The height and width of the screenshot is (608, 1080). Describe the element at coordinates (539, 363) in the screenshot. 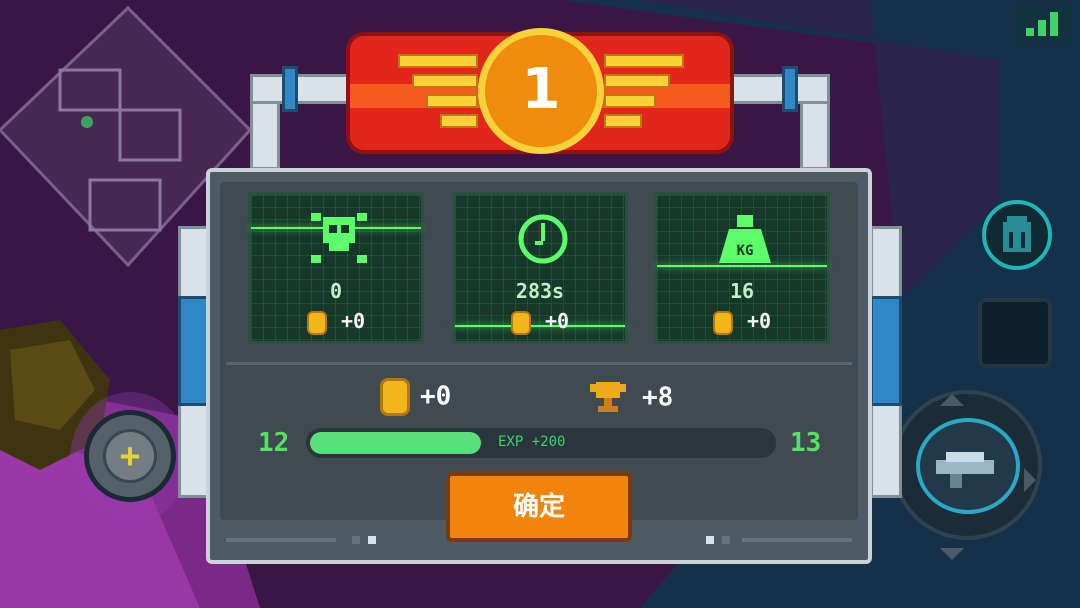

I see `divider` at that location.